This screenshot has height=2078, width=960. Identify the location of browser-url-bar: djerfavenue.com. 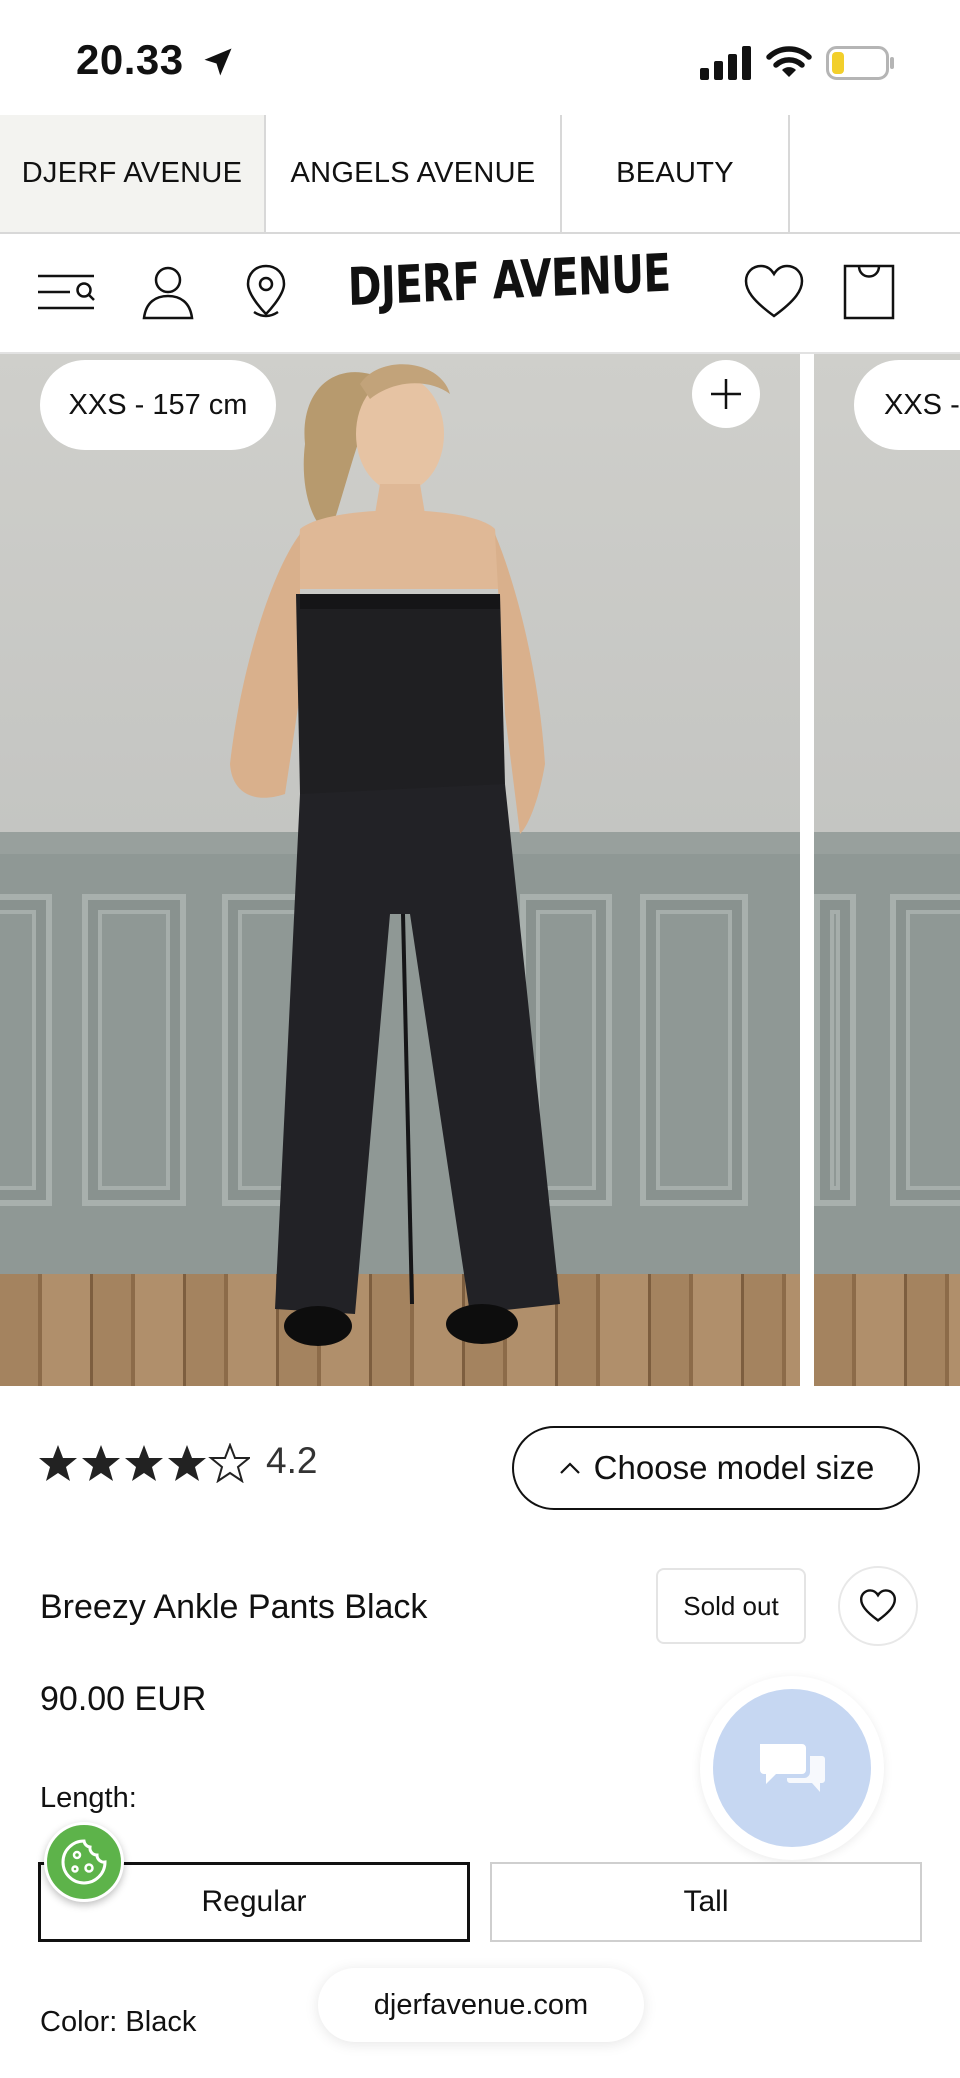
(481, 2005).